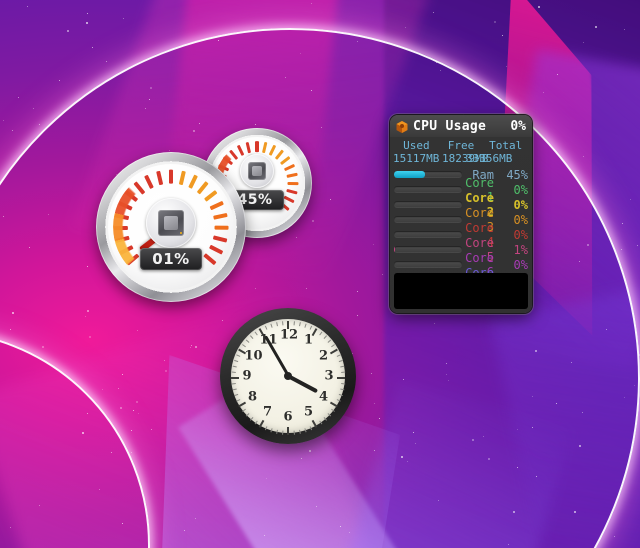  I want to click on memory-values: 15117MB 18239MB 33356MB, so click(461, 158).